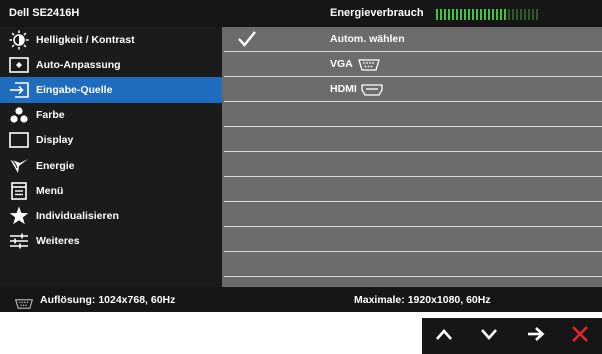  Describe the element at coordinates (50, 190) in the screenshot. I see `sidebar-item-label: Menü` at that location.